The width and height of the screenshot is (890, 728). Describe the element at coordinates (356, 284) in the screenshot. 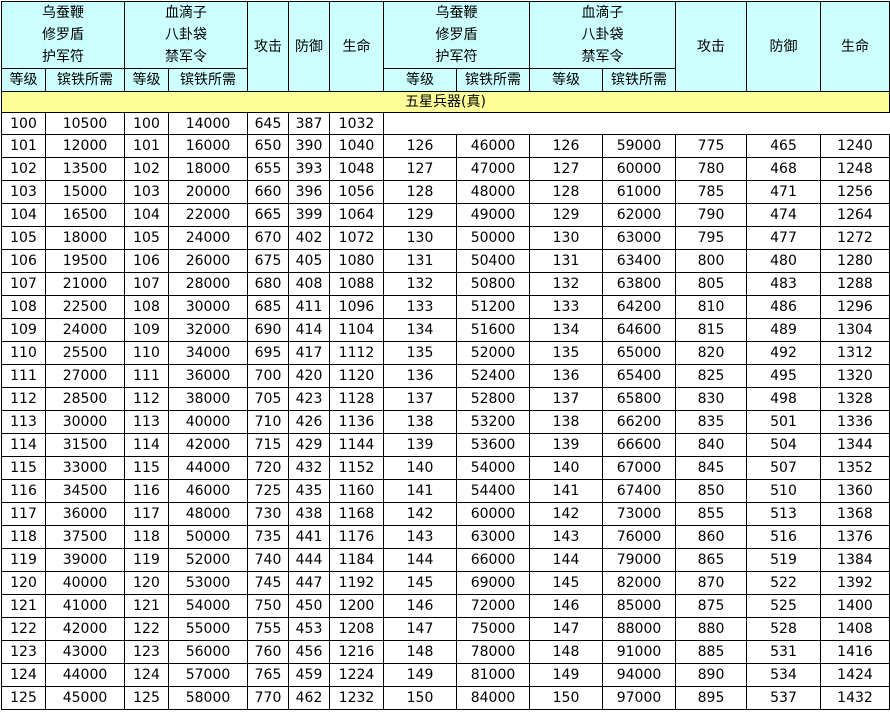

I see `table-cell: 1088` at that location.